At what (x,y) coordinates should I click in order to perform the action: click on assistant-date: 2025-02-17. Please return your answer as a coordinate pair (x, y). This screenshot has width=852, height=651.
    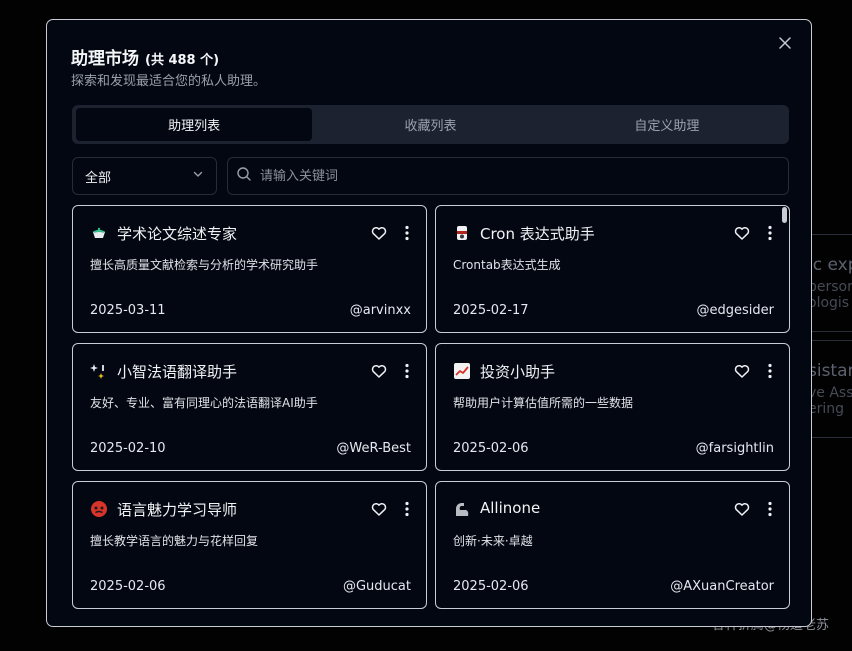
    Looking at the image, I should click on (491, 310).